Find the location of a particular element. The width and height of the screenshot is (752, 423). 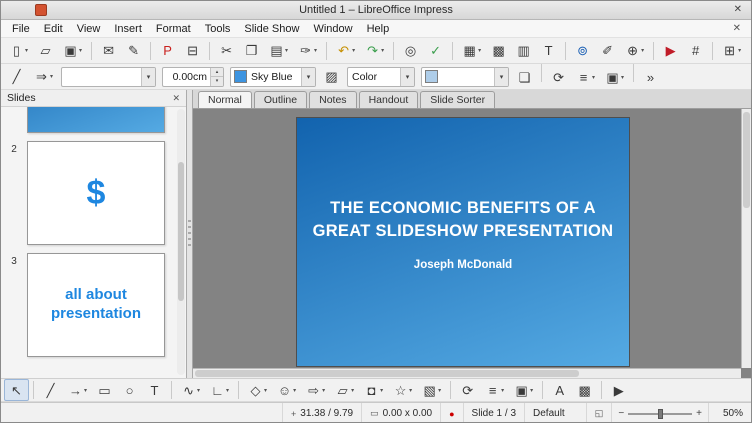

zoom-slider-handle is located at coordinates (660, 413).